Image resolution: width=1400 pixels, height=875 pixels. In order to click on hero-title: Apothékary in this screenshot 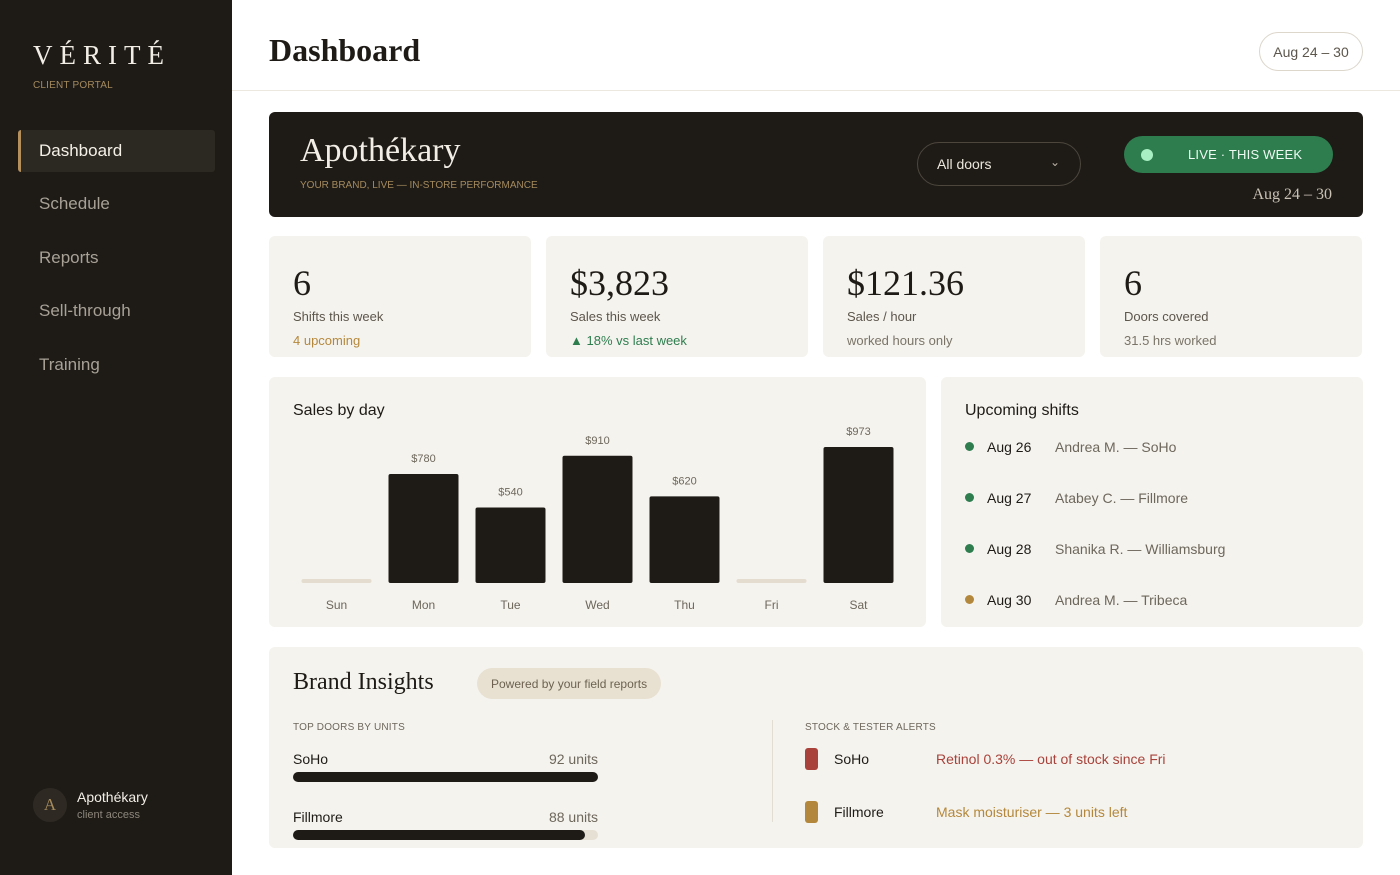, I will do `click(380, 150)`.